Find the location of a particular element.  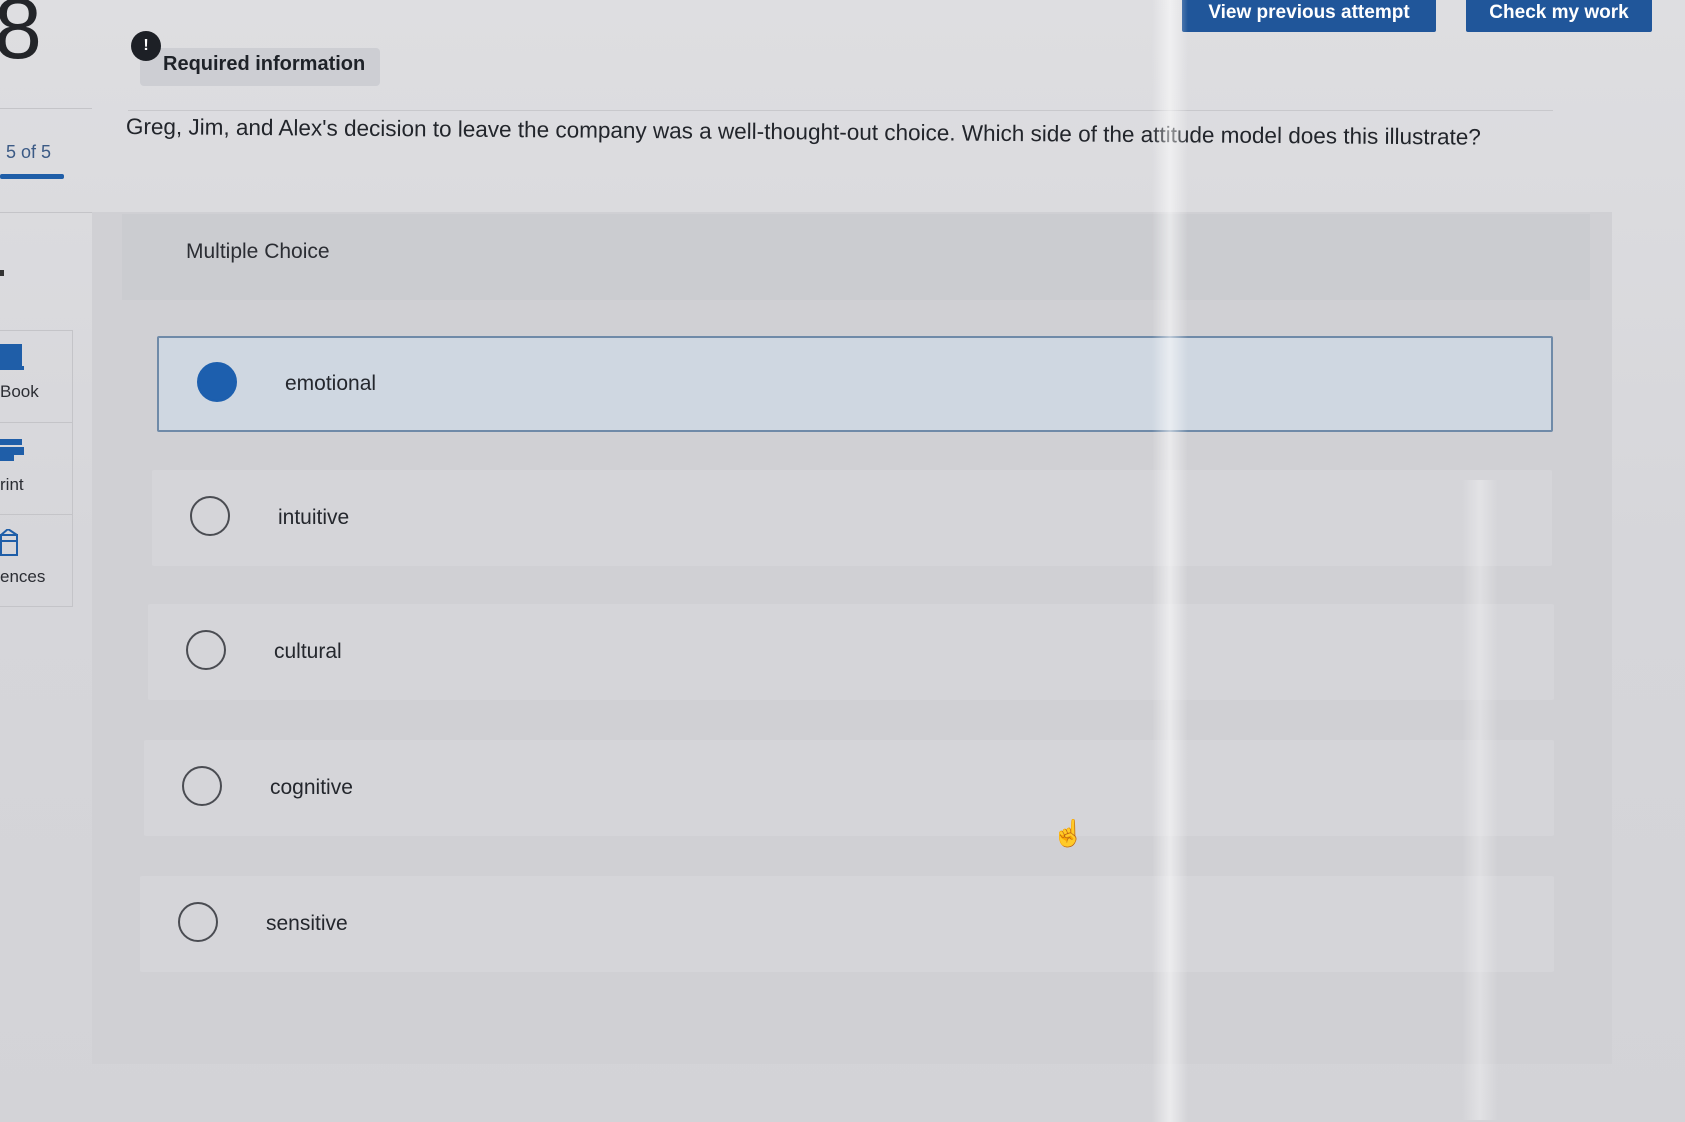

book-icon is located at coordinates (12, 357).